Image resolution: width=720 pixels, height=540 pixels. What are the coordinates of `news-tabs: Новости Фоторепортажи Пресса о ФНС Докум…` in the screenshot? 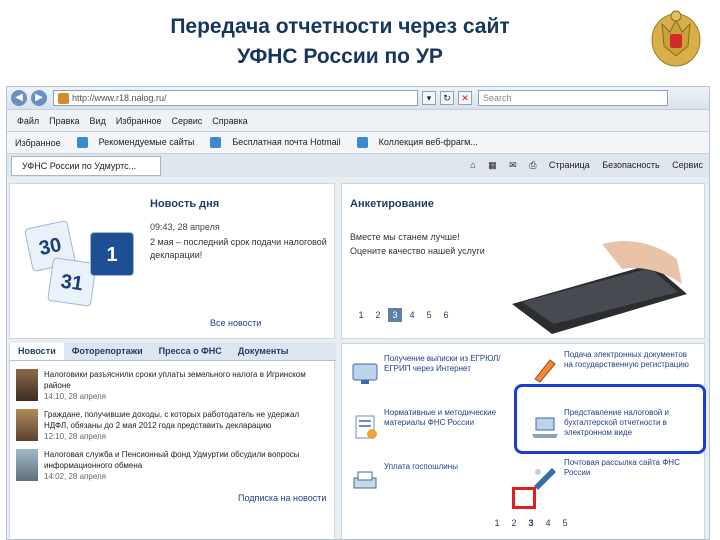 It's located at (173, 352).